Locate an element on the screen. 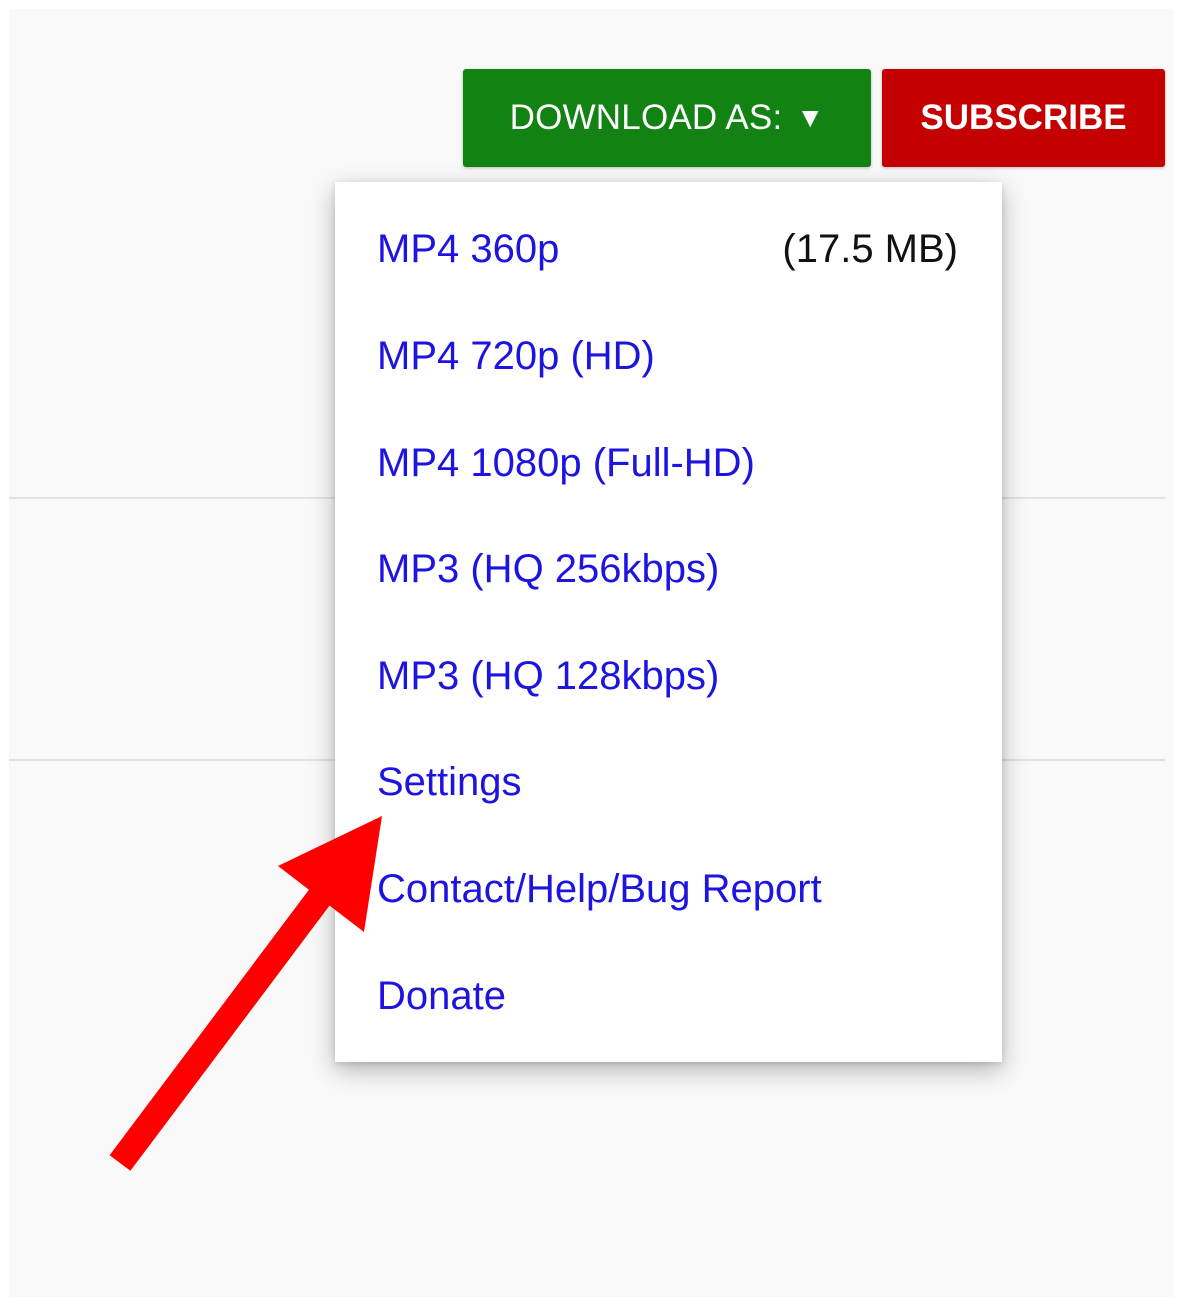 This screenshot has width=1182, height=1306. subscribe-button: SUBSCRIBE is located at coordinates (1023, 118).